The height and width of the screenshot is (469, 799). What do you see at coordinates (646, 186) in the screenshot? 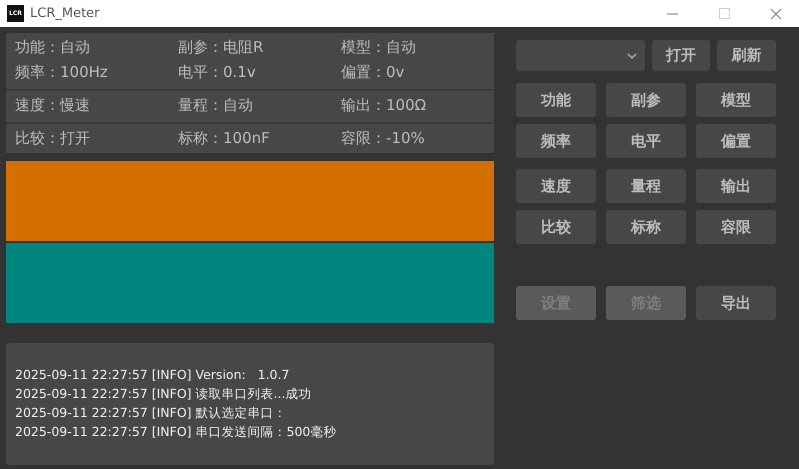
I see `function-button: 量程` at bounding box center [646, 186].